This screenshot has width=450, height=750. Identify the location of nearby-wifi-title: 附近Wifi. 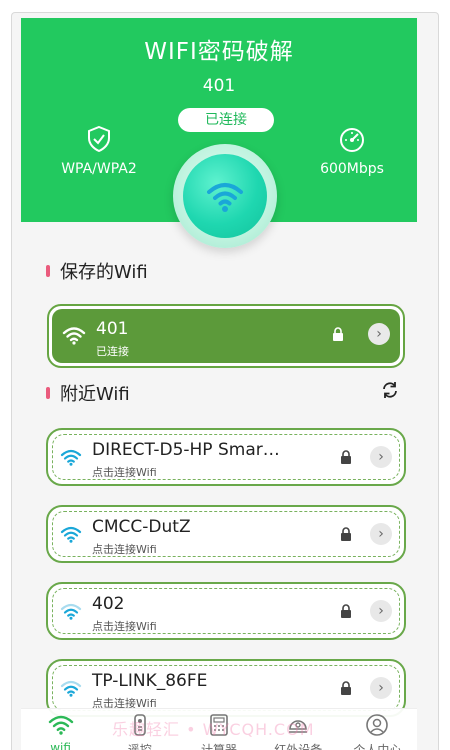
(95, 394).